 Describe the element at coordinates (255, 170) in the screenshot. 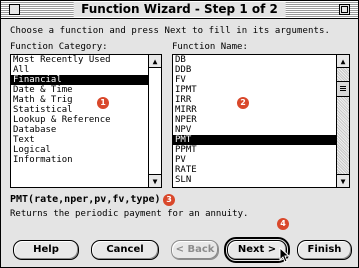

I see `function-list-item: RATE` at that location.